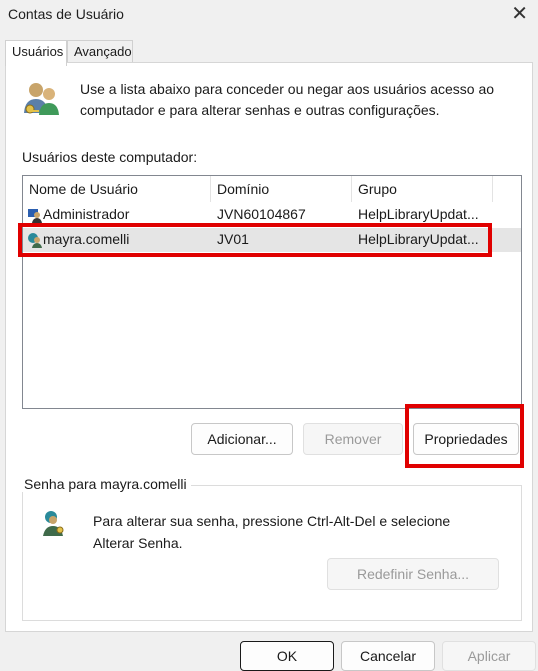 This screenshot has width=538, height=671. I want to click on users-list-label: Usuários deste computador:, so click(110, 157).